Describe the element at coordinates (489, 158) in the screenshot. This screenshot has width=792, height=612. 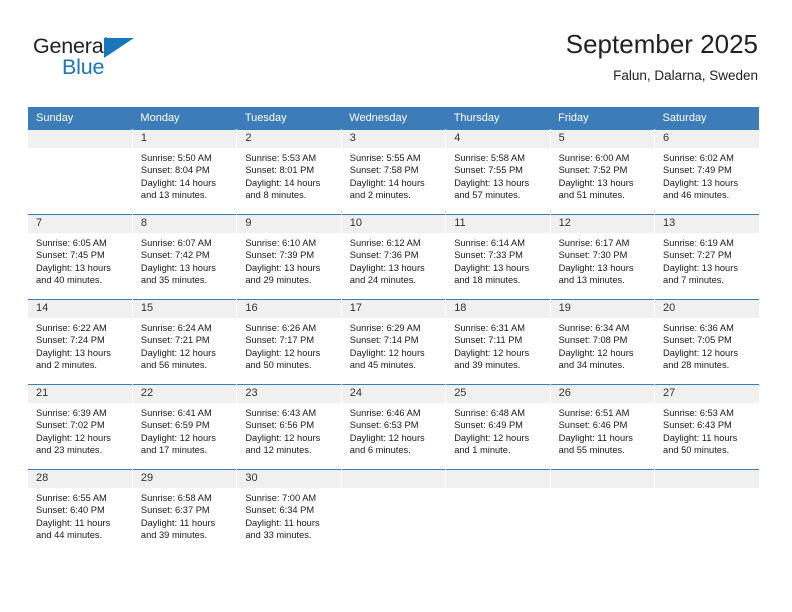
I see `sunrise-text: Sunrise: 5:58 AM` at that location.